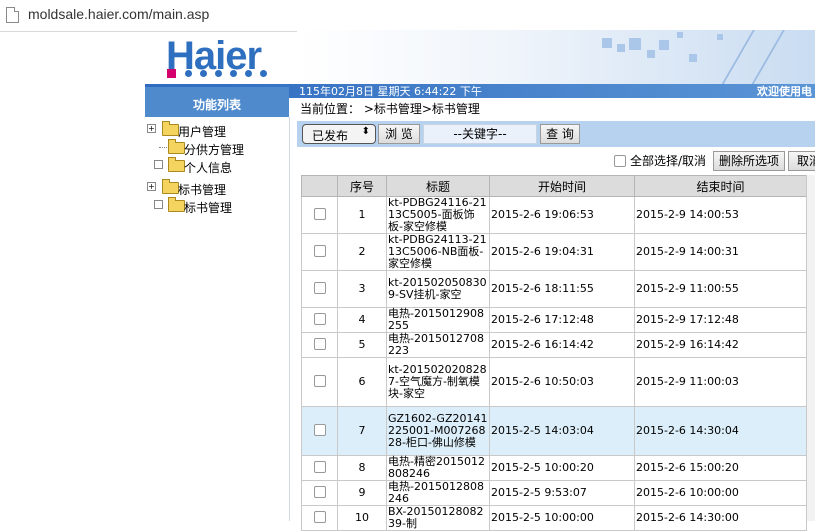 The height and width of the screenshot is (531, 815). What do you see at coordinates (720, 252) in the screenshot?
I see `row-end: 2015-2-9 14:00:31` at bounding box center [720, 252].